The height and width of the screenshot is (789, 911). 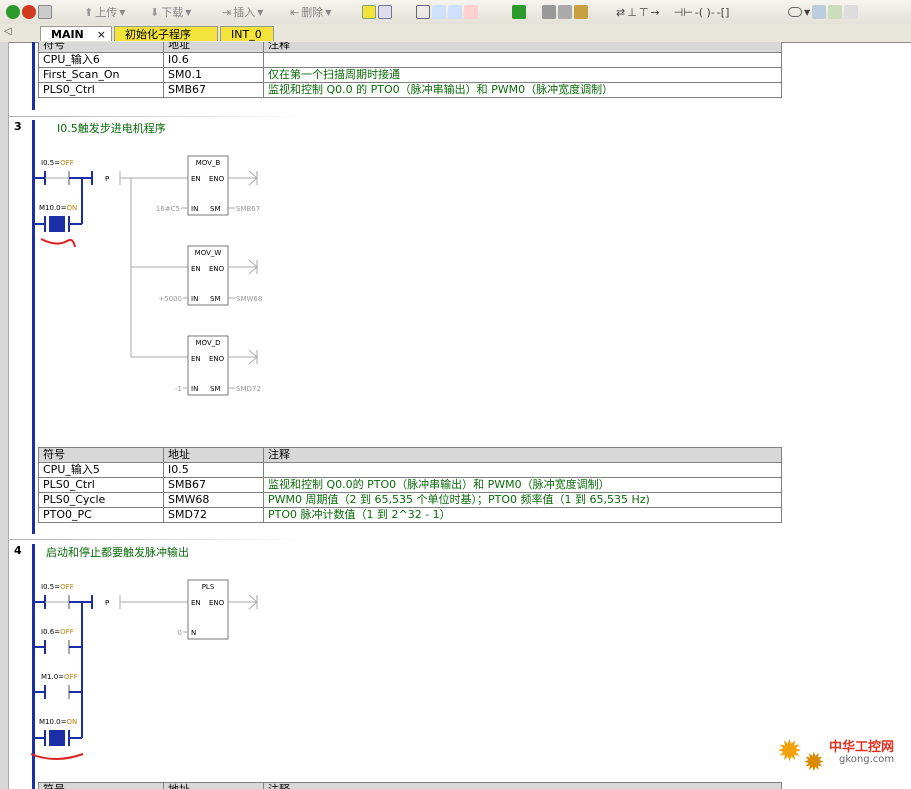 What do you see at coordinates (208, 185) in the screenshot?
I see `mov-b-block: MOV_B EN ENO IN SM 16#C5 SMB67` at bounding box center [208, 185].